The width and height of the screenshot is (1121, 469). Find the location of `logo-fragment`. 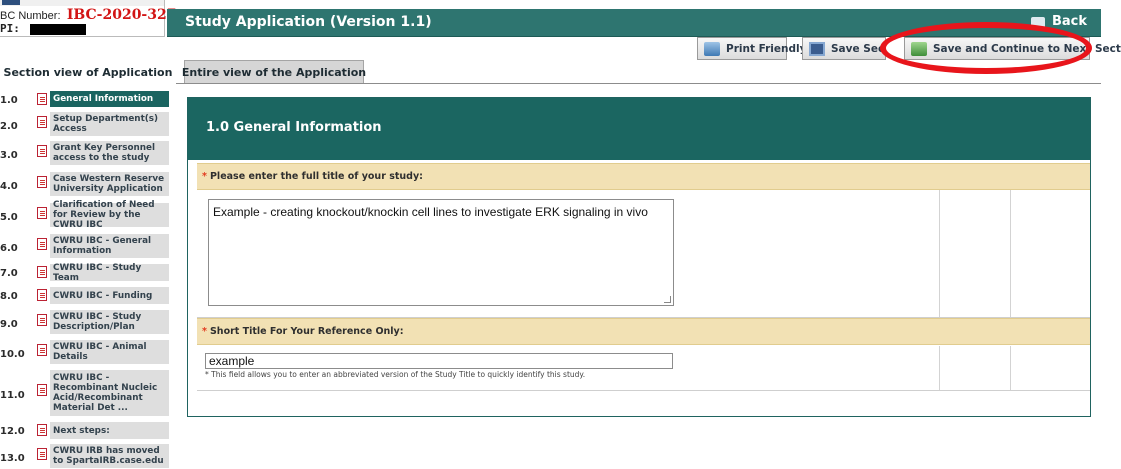

logo-fragment is located at coordinates (11, 2).